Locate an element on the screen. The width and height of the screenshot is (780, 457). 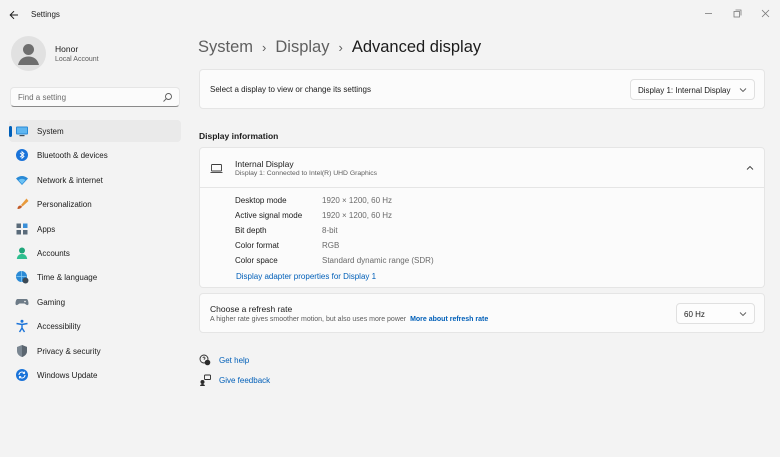
sidebar-item-bluetooth: Bluetooth & devices is located at coordinates (95, 155).